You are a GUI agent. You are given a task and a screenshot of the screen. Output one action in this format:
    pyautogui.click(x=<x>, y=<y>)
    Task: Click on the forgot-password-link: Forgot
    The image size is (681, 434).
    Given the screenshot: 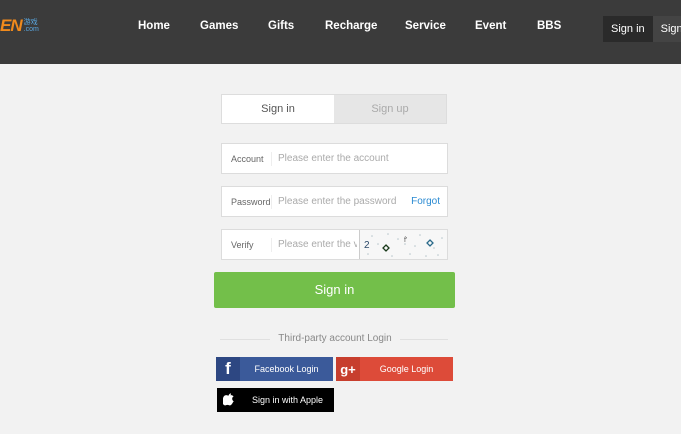 What is the action you would take?
    pyautogui.click(x=429, y=201)
    